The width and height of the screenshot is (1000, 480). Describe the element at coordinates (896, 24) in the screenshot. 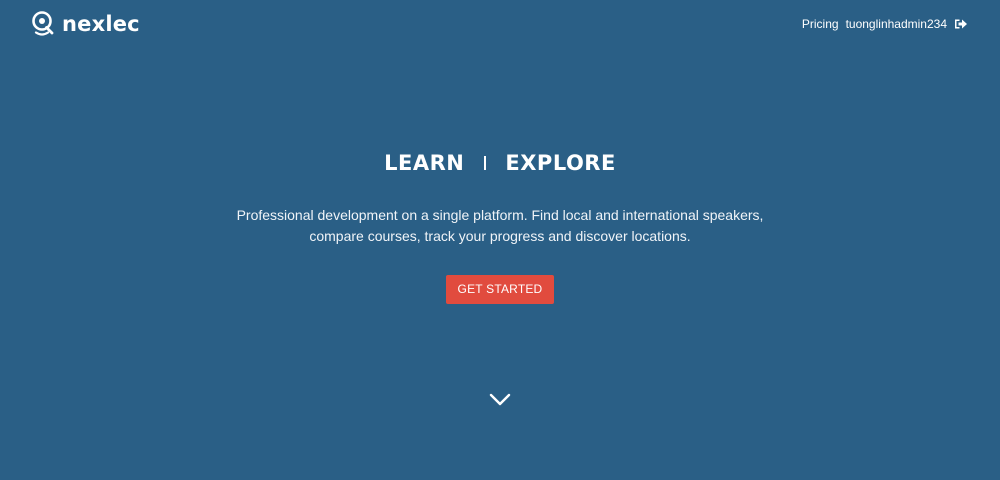

I see `nav-user-link: tuonglinhadmin234` at that location.